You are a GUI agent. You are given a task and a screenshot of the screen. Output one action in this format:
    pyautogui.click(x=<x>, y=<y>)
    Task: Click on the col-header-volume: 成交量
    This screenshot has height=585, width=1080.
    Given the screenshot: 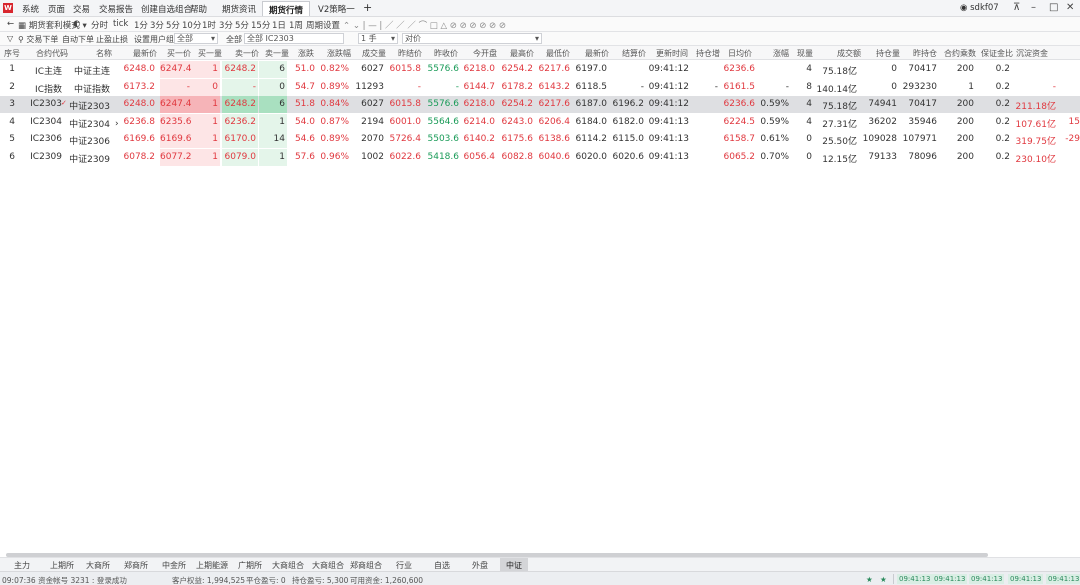 What is the action you would take?
    pyautogui.click(x=374, y=53)
    